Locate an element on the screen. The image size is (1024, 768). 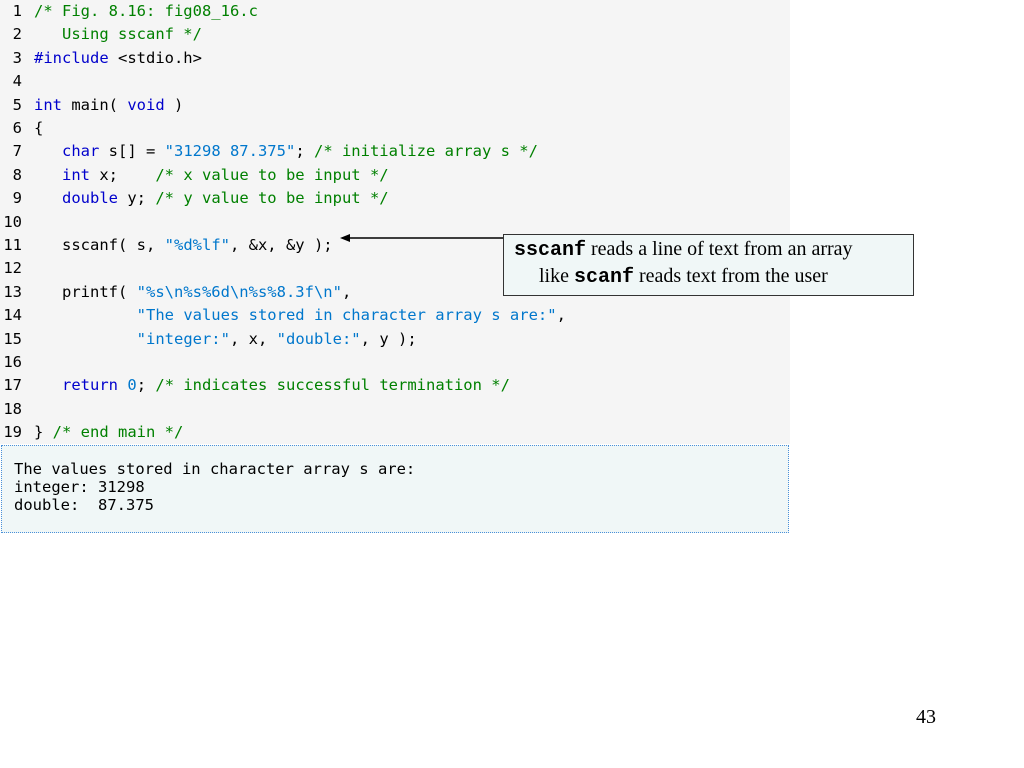
code-line: 11 sscanf( s, "%d%lf", &x, &y ); is located at coordinates (166, 245).